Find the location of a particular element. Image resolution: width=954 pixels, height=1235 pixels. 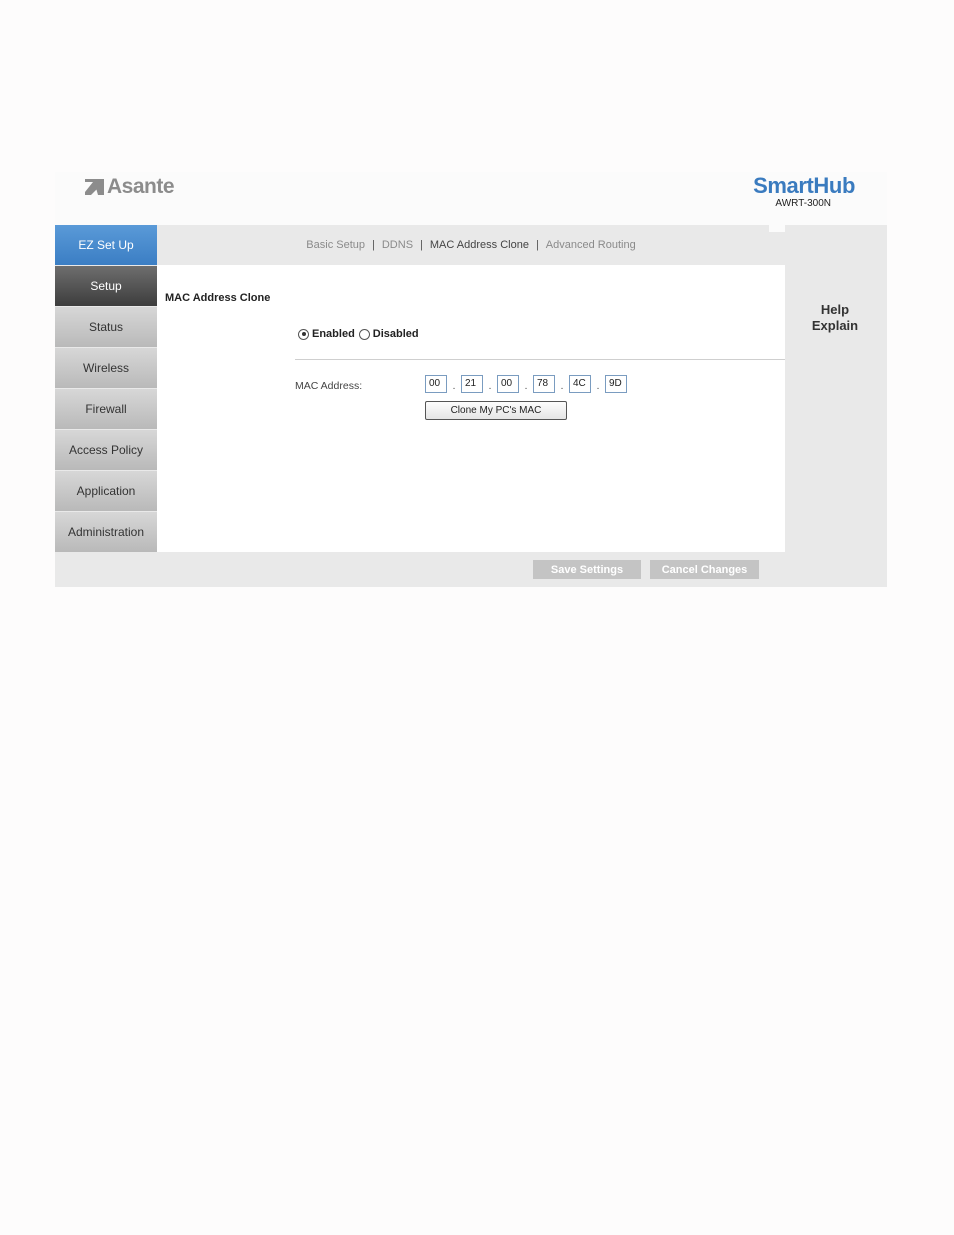

sidebar-item-access-policy: Access Policy is located at coordinates (106, 450).